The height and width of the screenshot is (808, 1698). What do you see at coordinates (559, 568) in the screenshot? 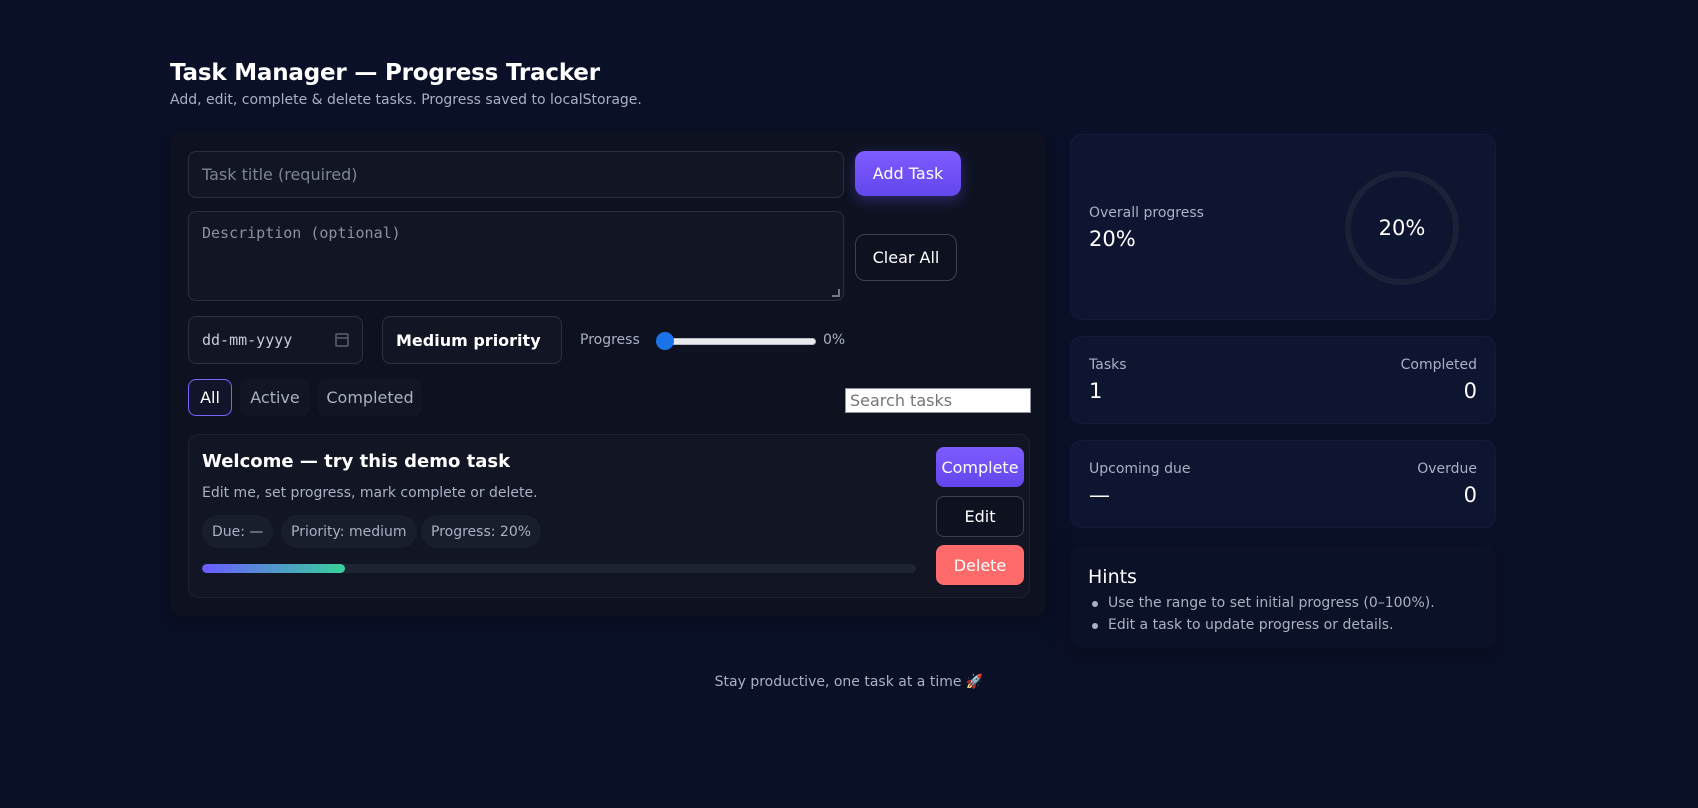
I see `task-progress-bar` at bounding box center [559, 568].